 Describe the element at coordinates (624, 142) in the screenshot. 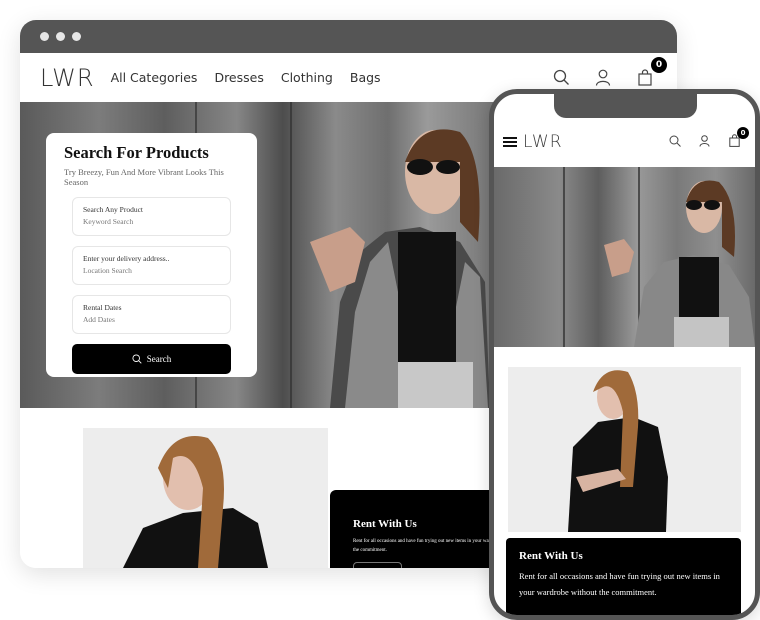

I see `mobile-header: LWR 0` at that location.